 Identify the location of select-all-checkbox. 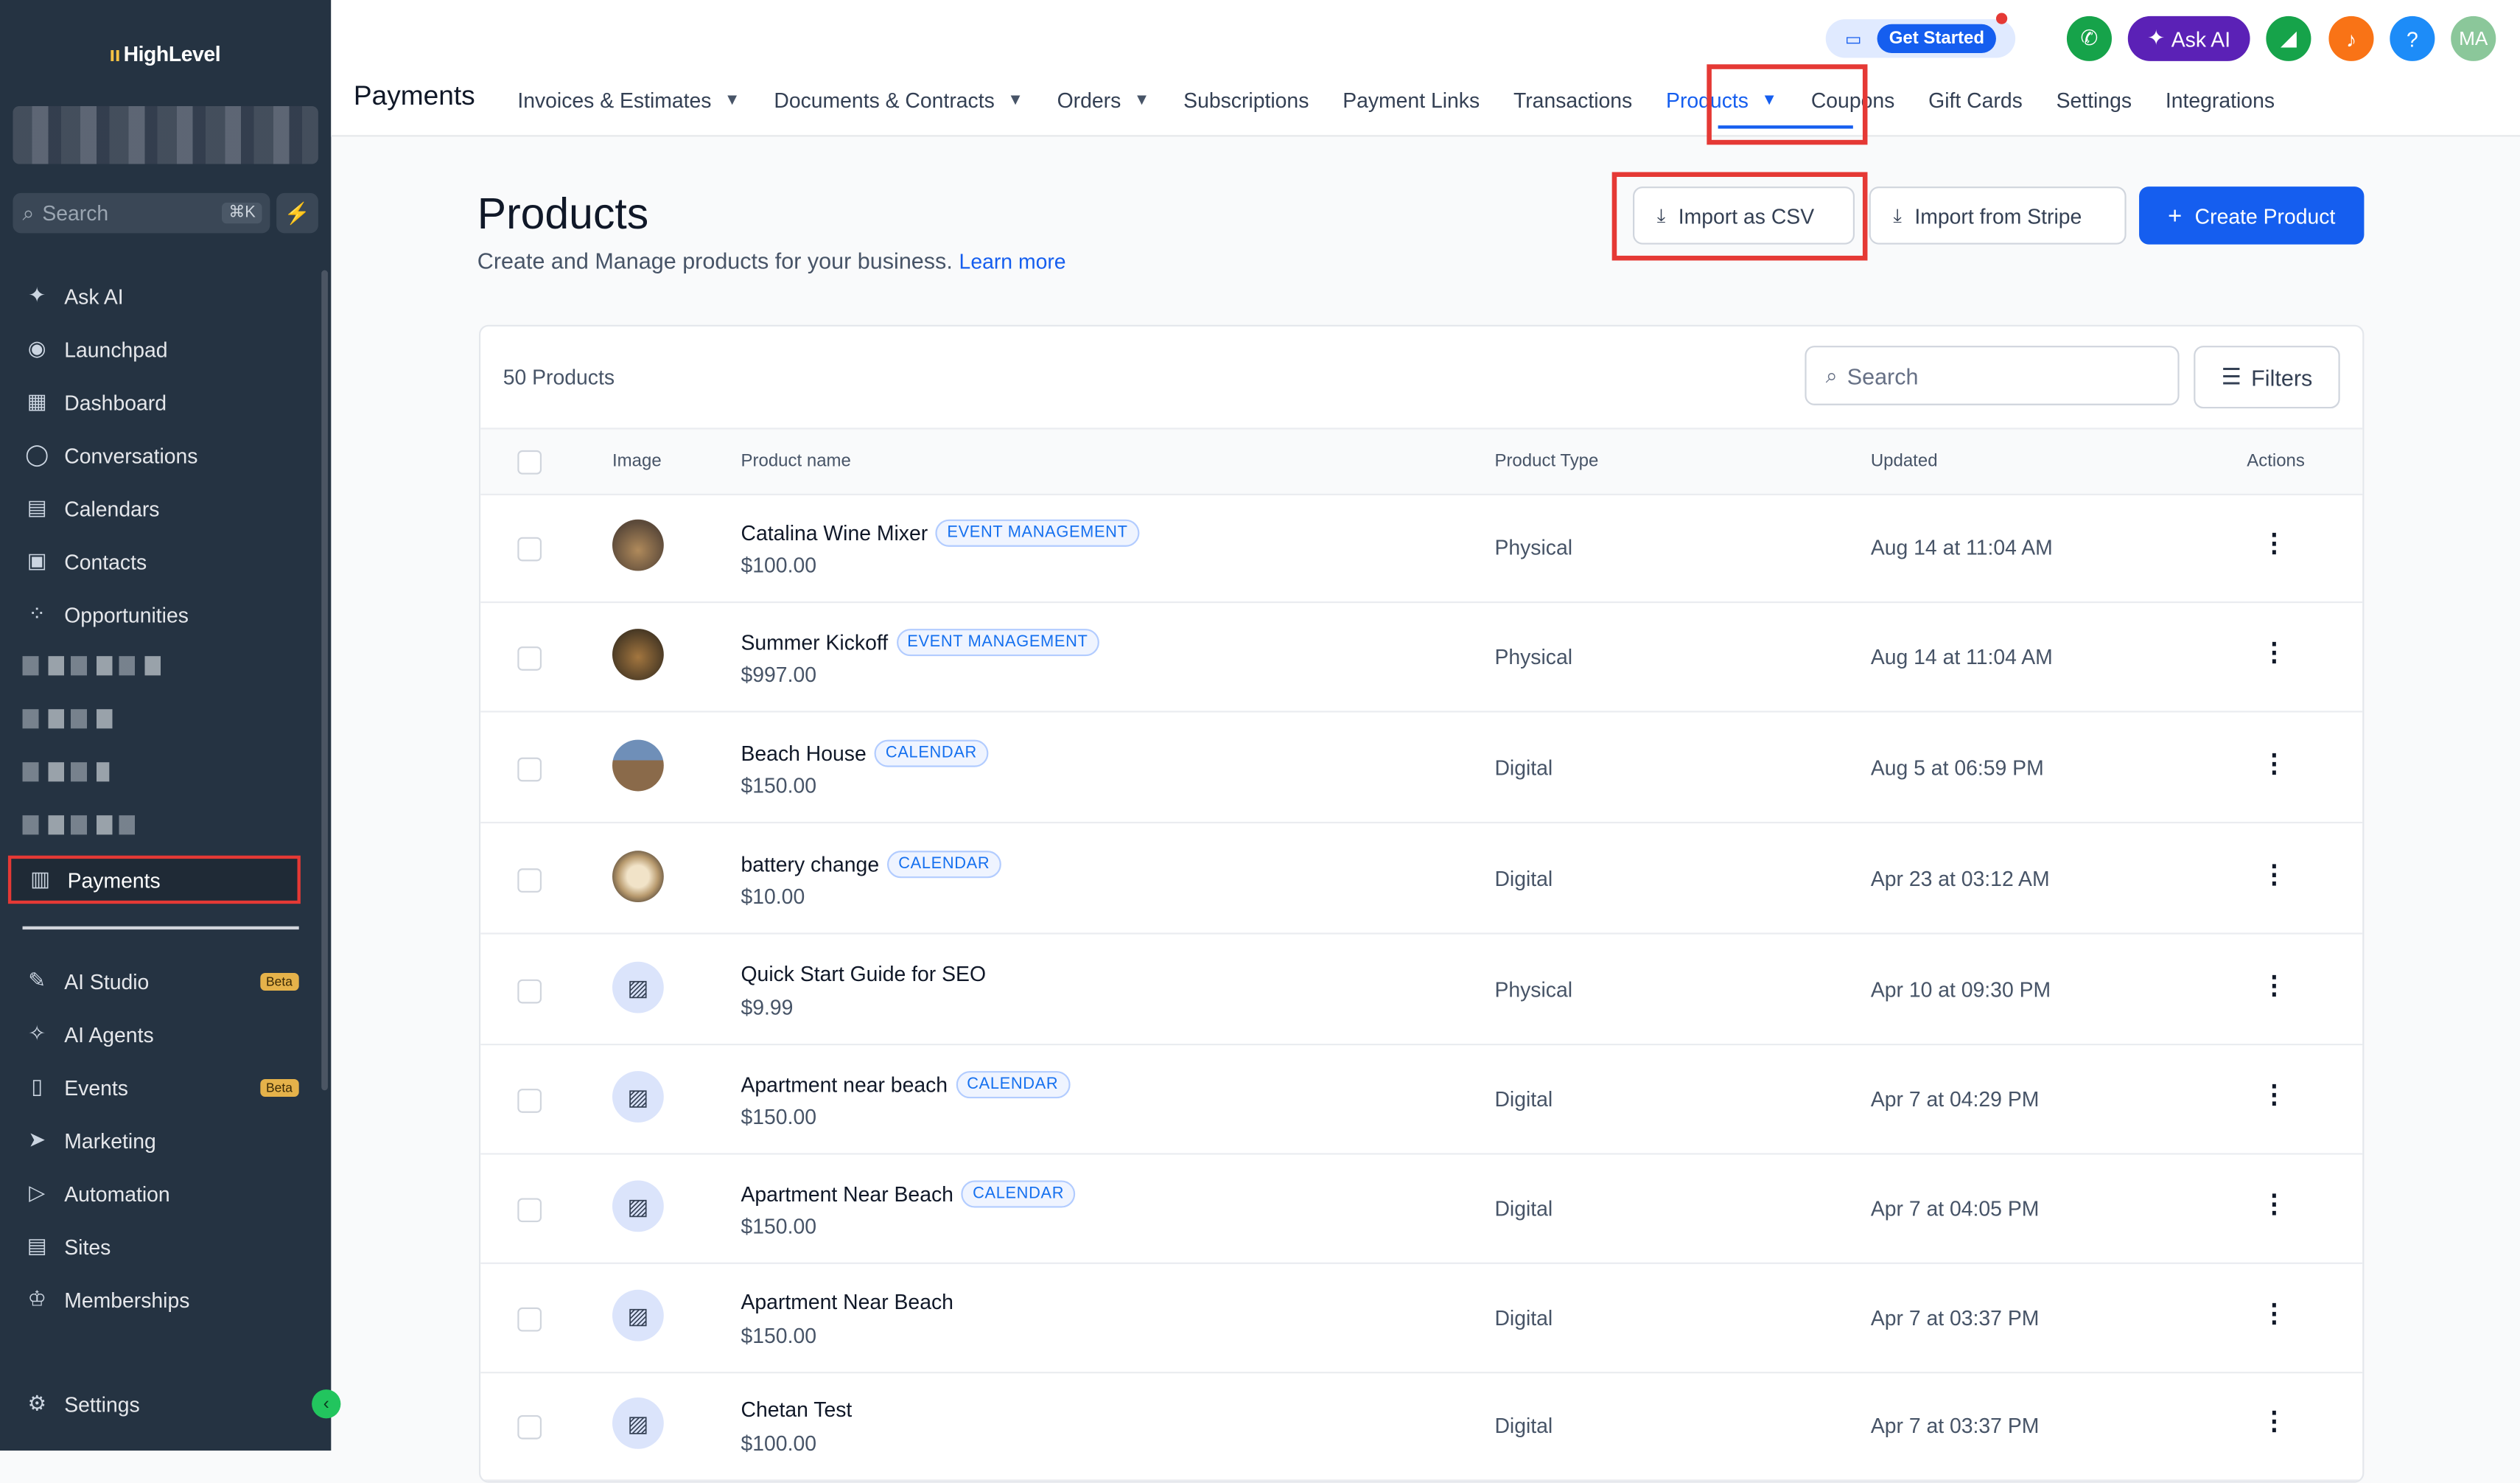
(529, 462).